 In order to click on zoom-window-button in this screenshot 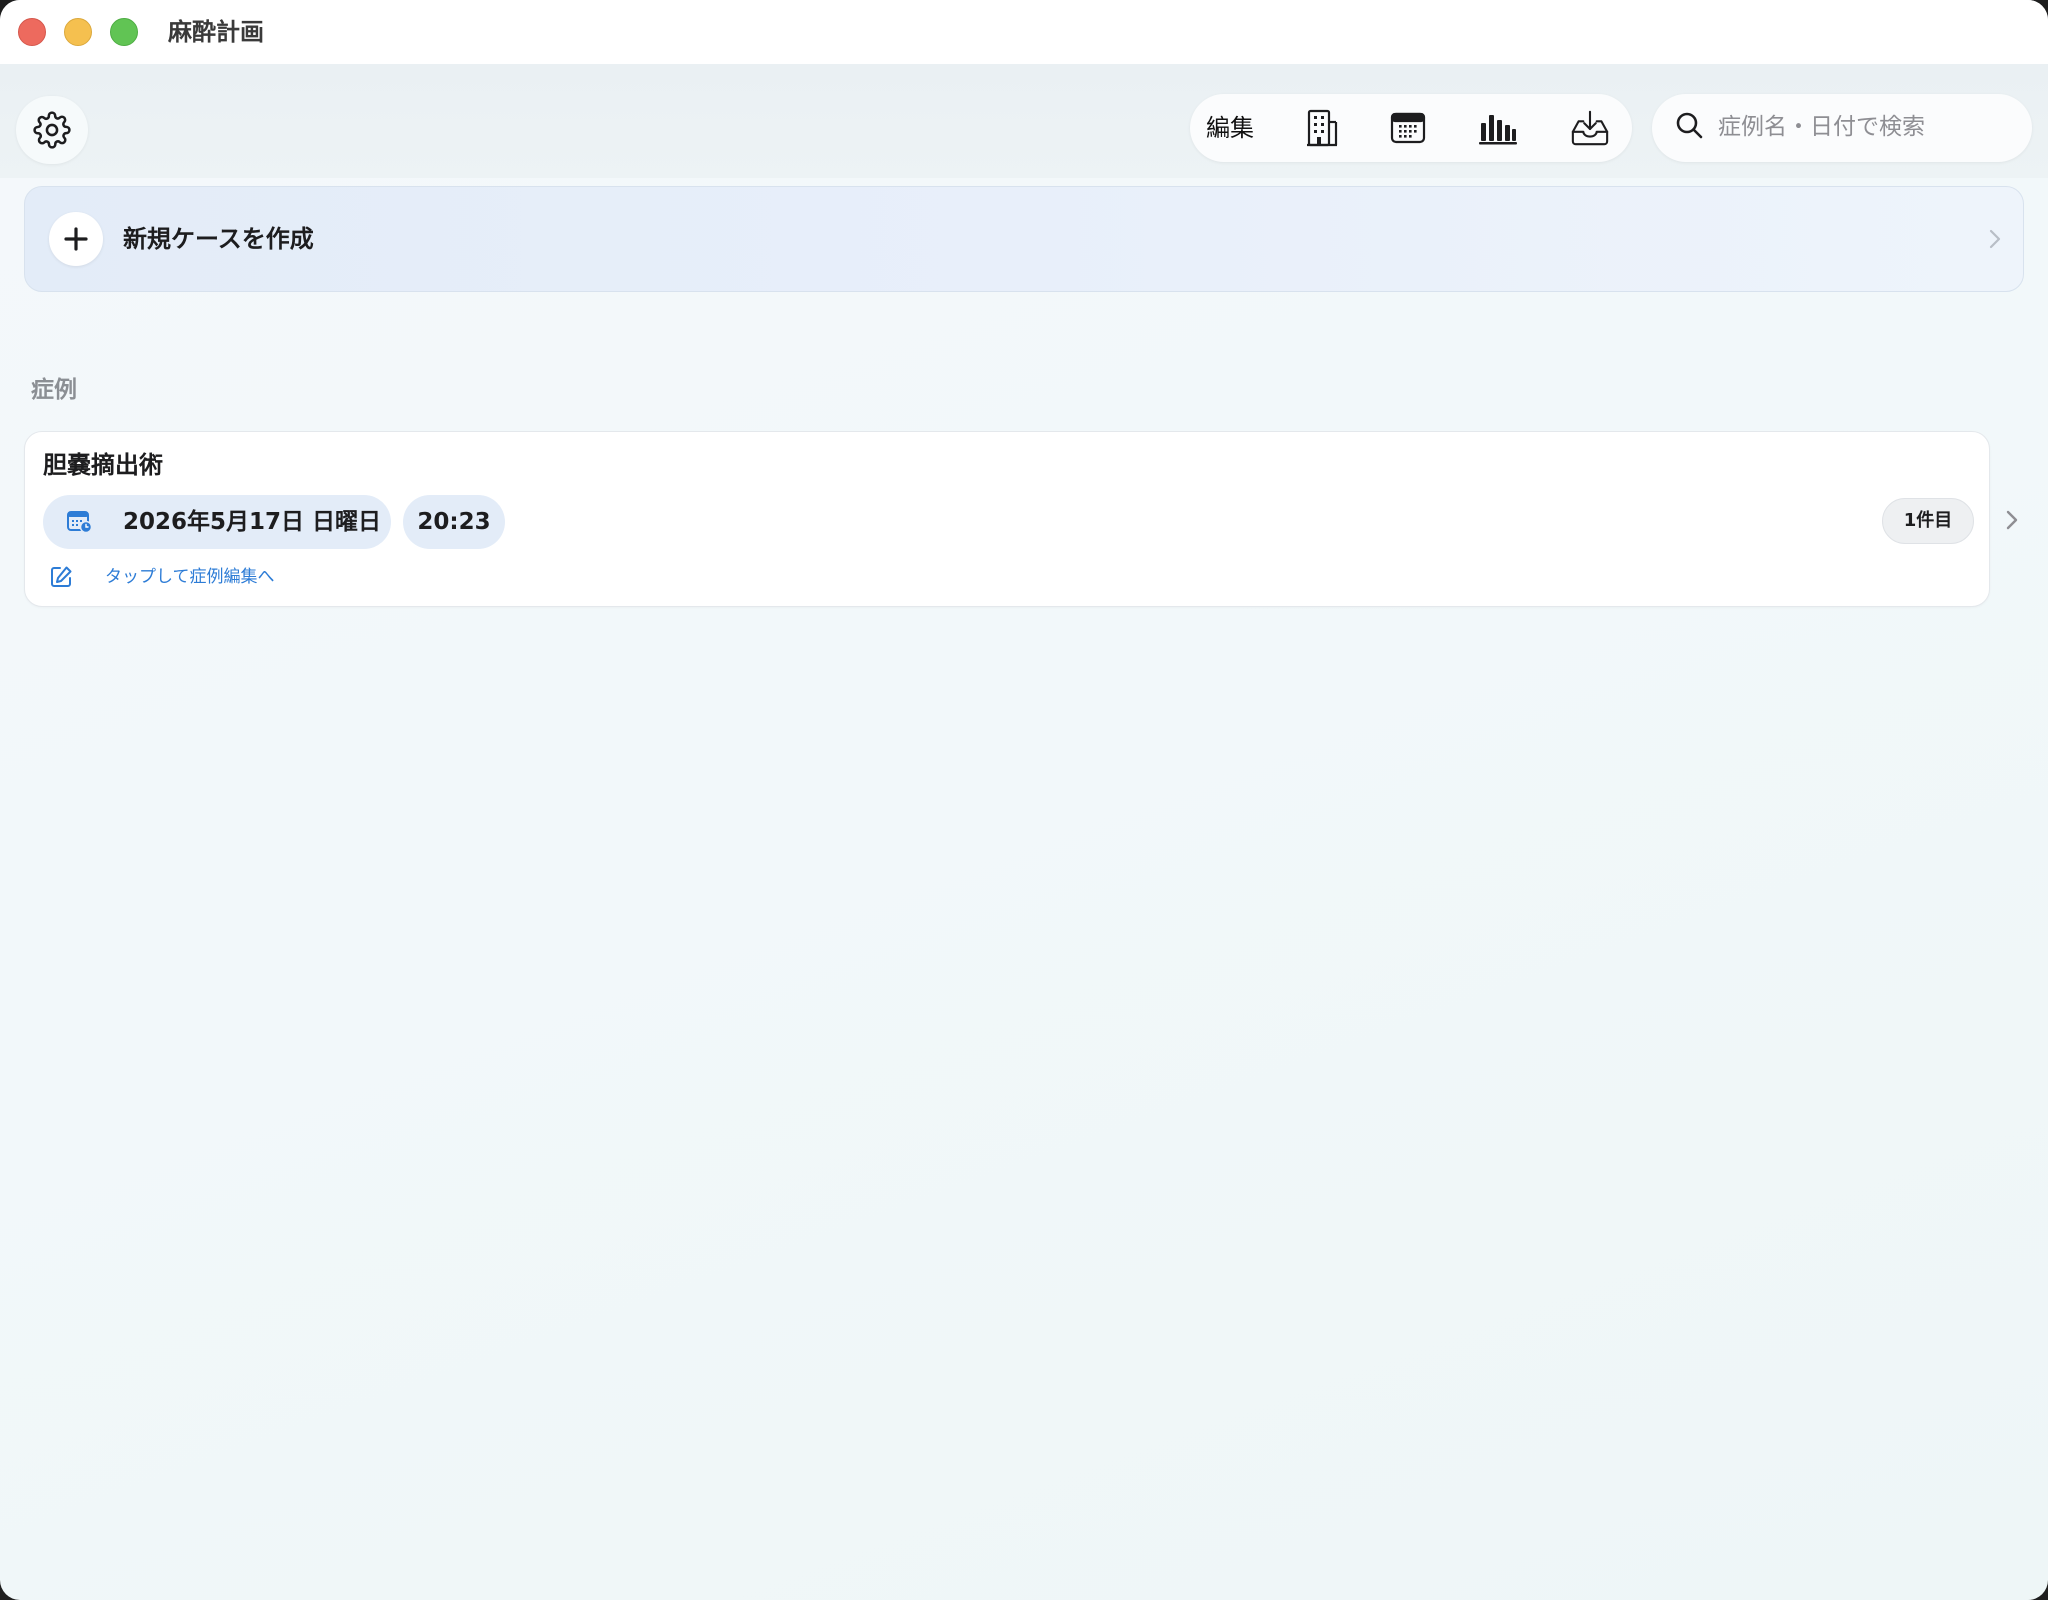, I will do `click(124, 32)`.